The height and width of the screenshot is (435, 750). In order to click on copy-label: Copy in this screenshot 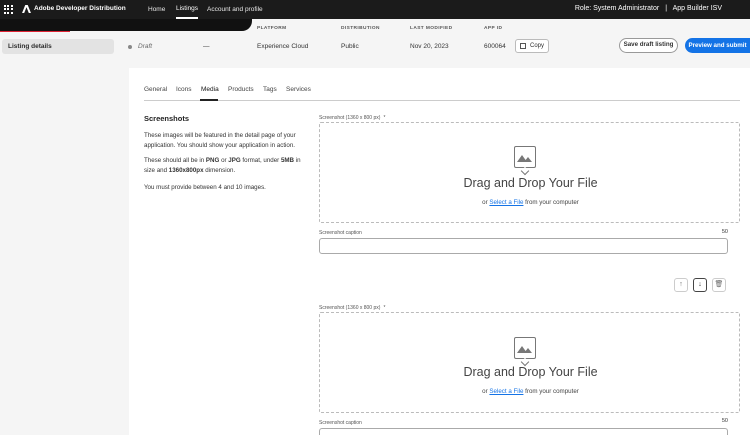, I will do `click(537, 46)`.